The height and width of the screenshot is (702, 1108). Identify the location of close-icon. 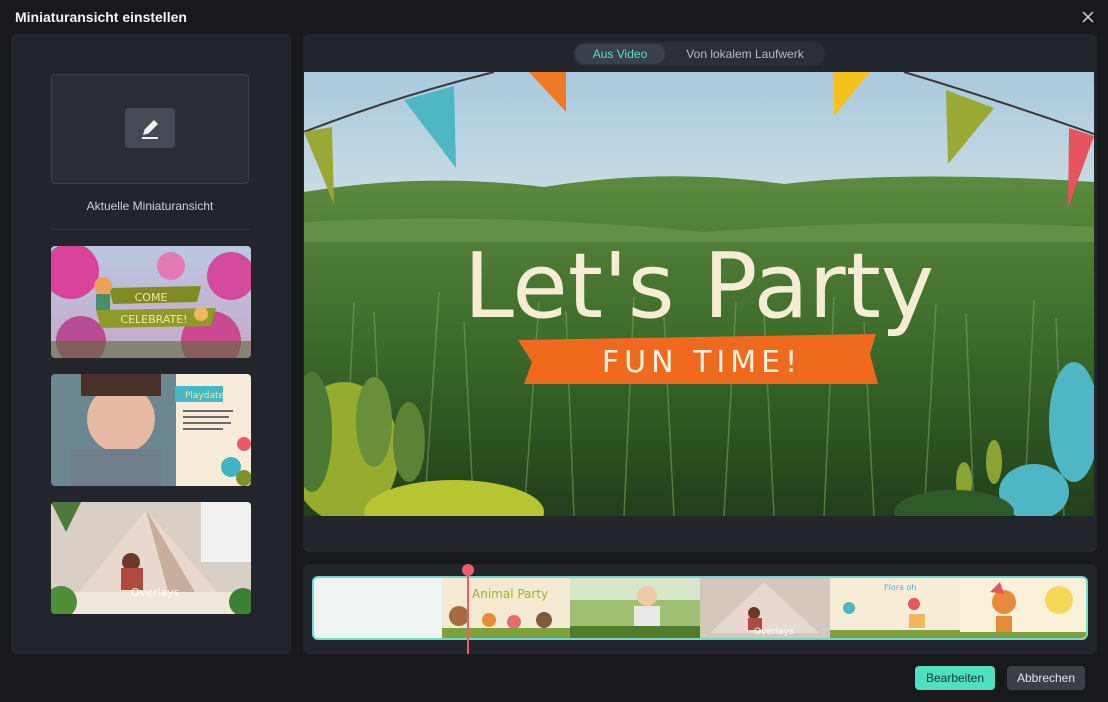
(1088, 17).